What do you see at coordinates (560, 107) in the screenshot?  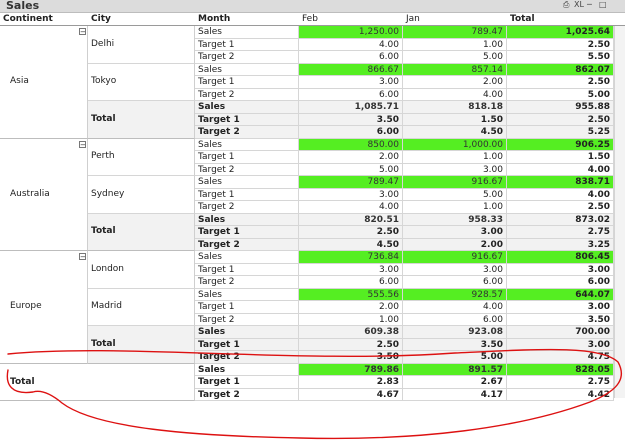 I see `value-total: 955.88` at bounding box center [560, 107].